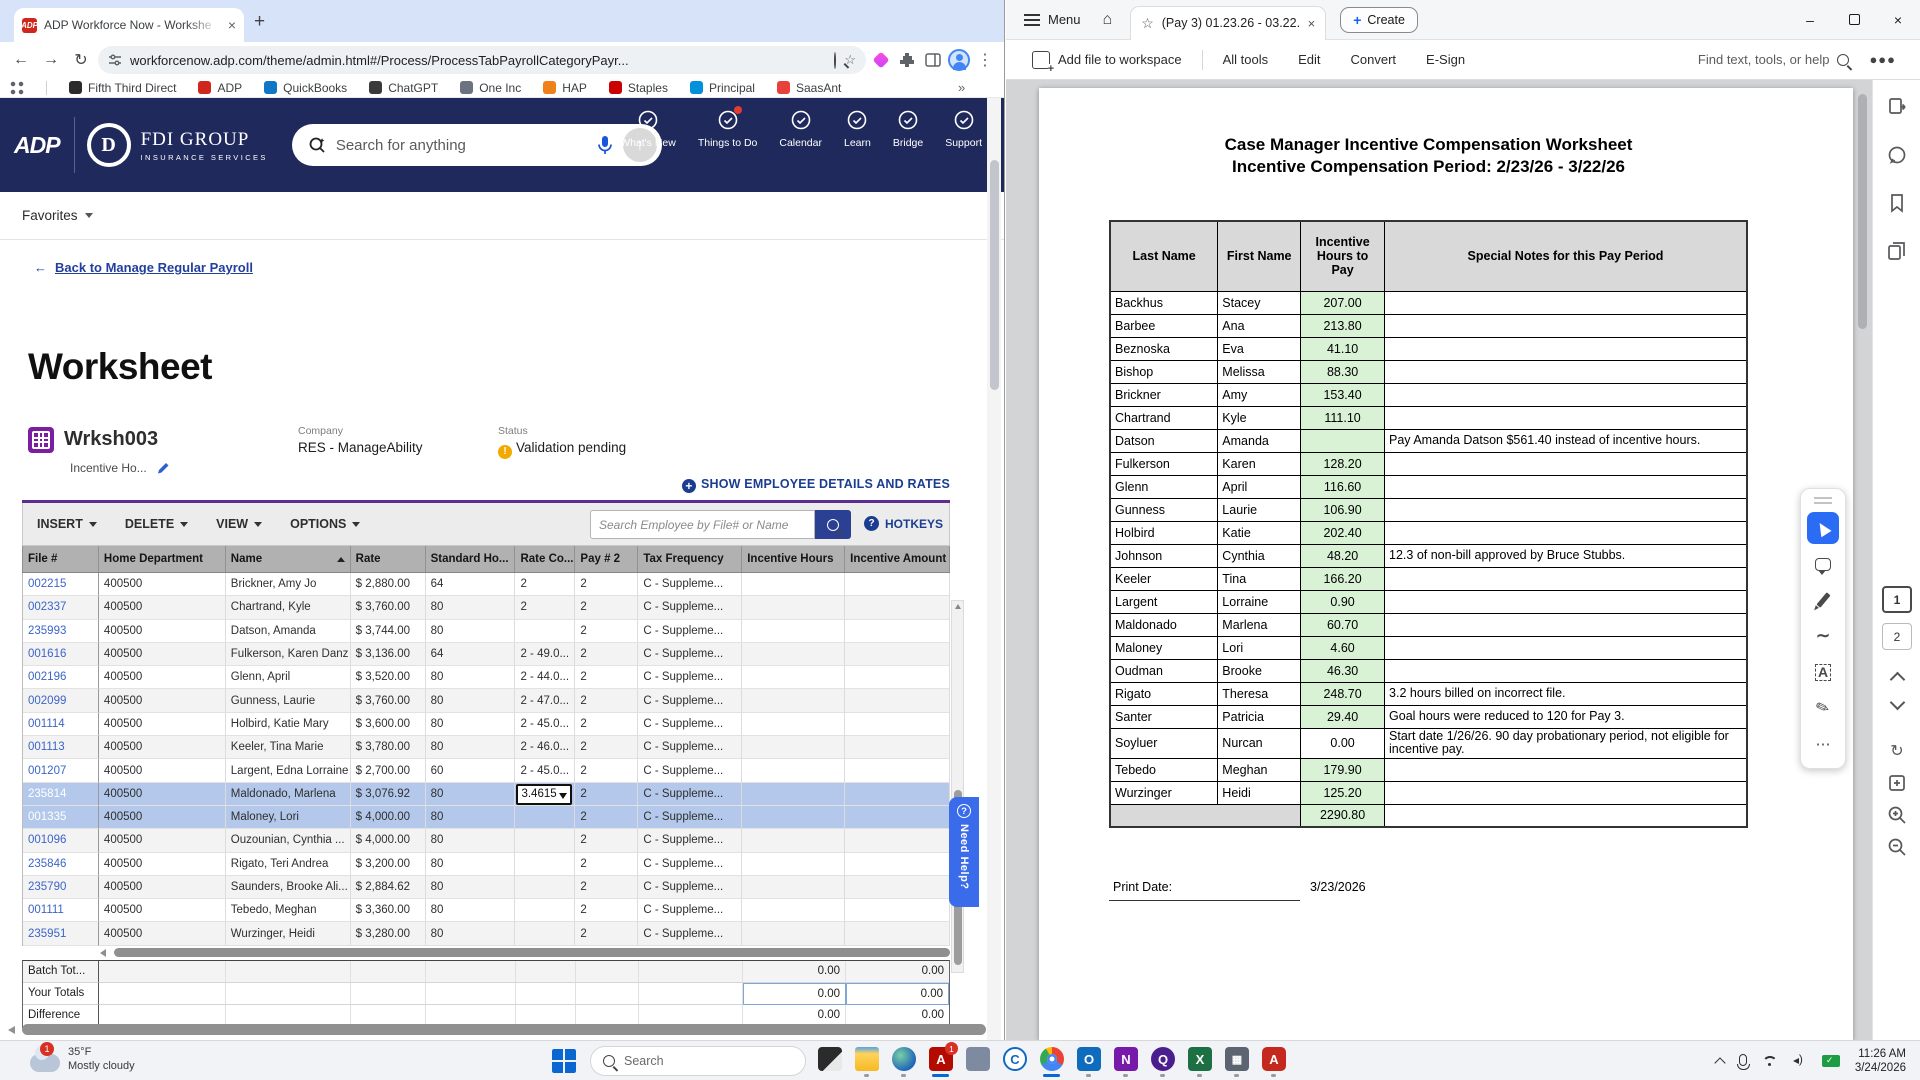 The image size is (1920, 1080). Describe the element at coordinates (61, 701) in the screenshot. I see `file-number-link: 002099` at that location.